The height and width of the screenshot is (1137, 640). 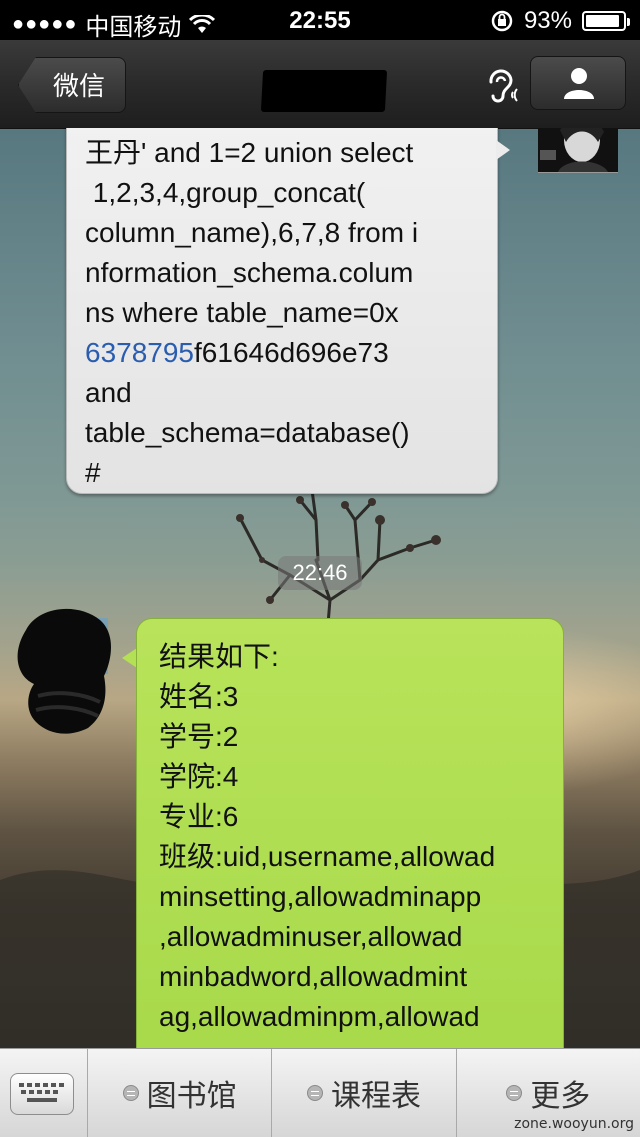 I want to click on message-line: 6378795f61646d696e73, so click(x=280, y=353).